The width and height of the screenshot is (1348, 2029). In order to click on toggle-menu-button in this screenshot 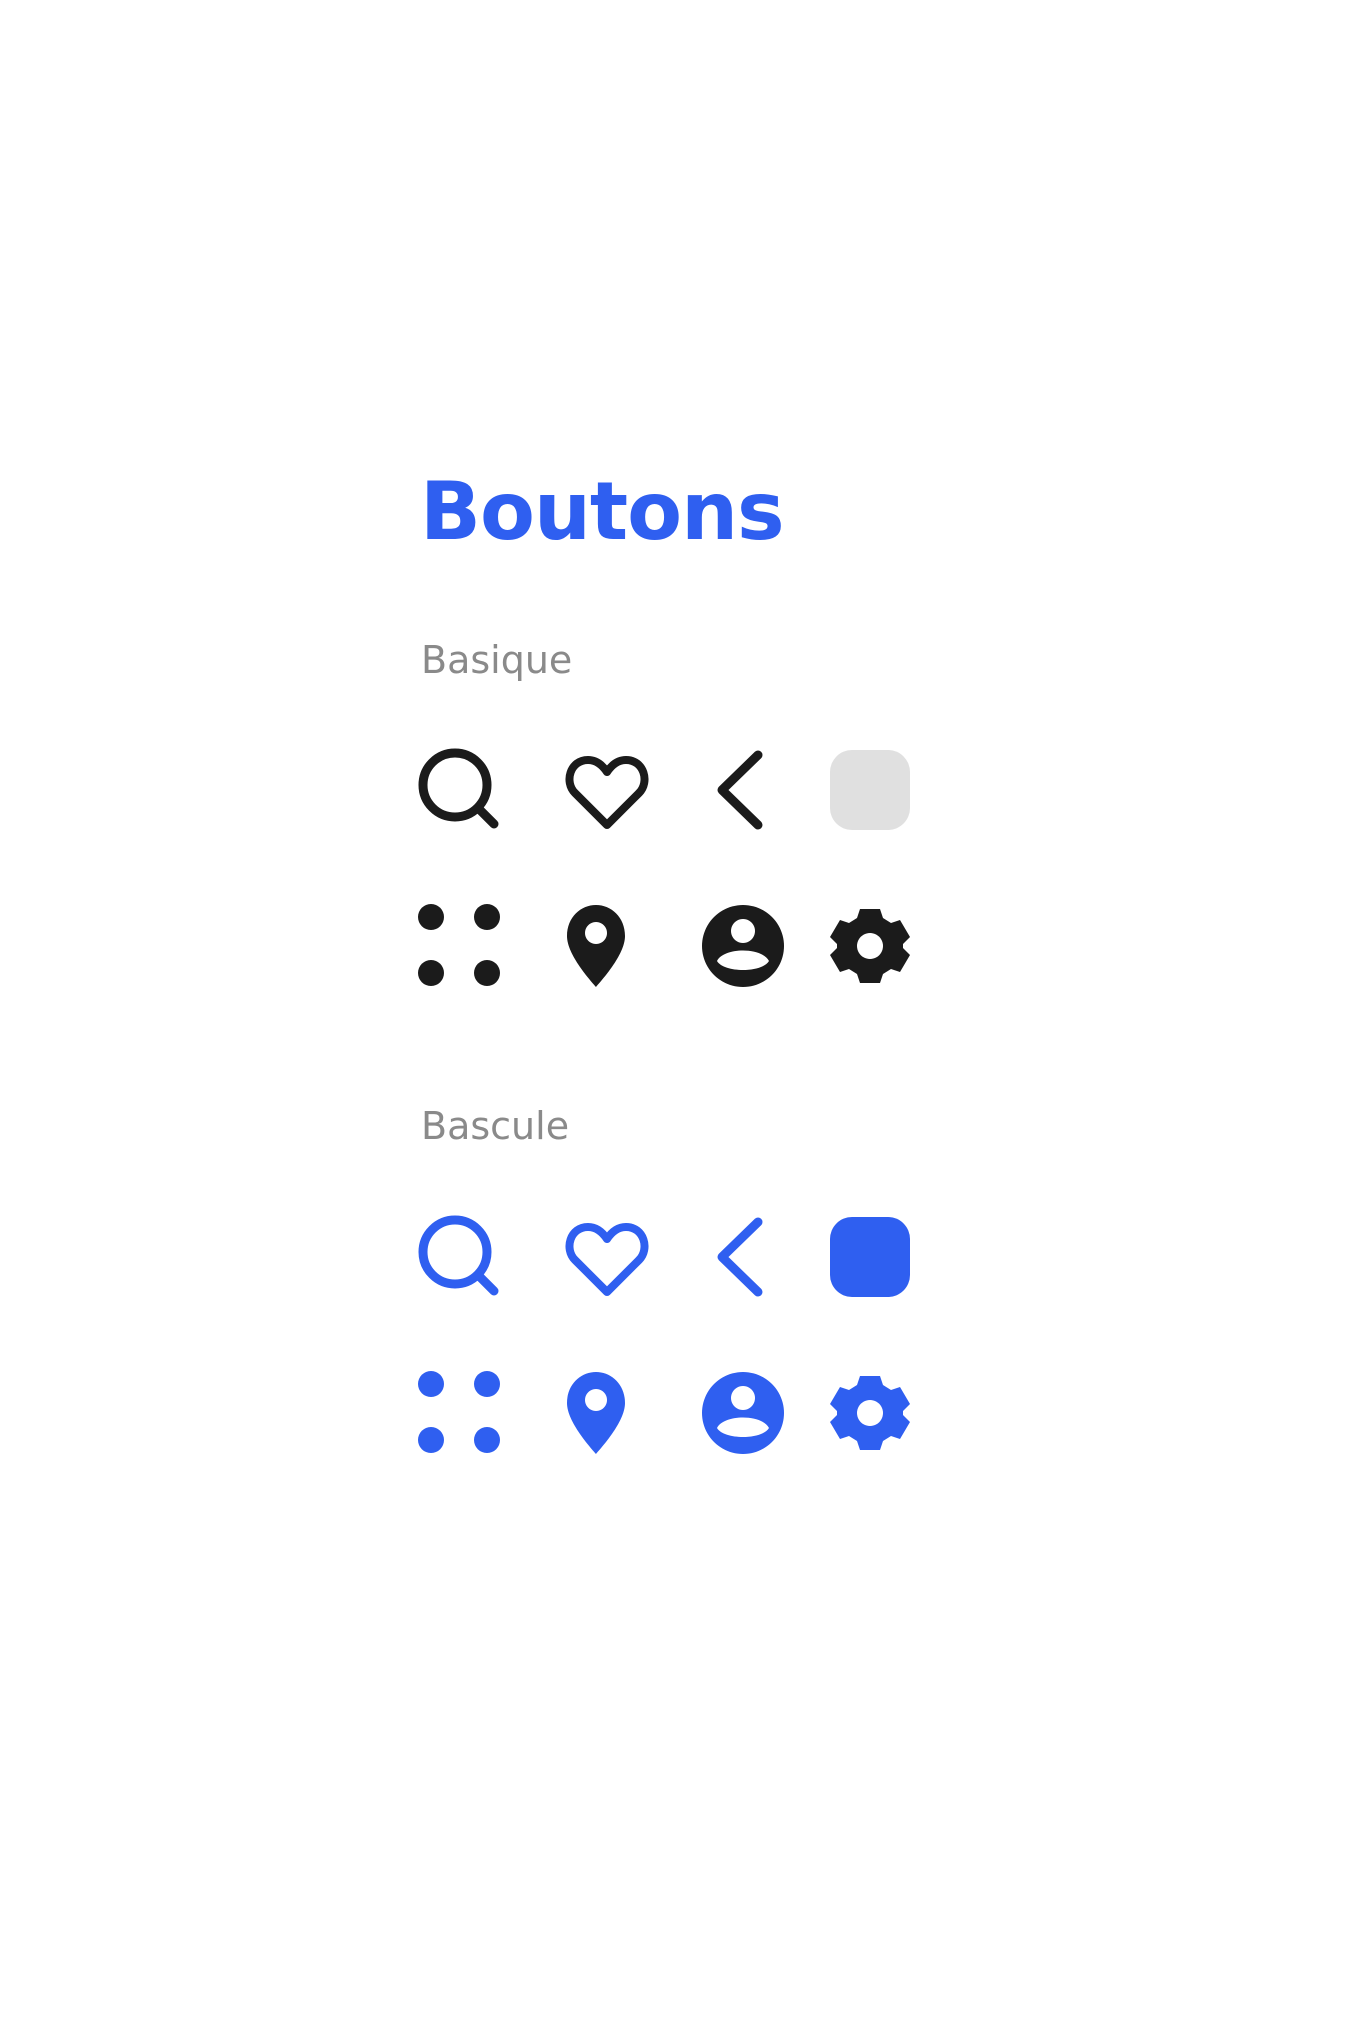, I will do `click(460, 1413)`.